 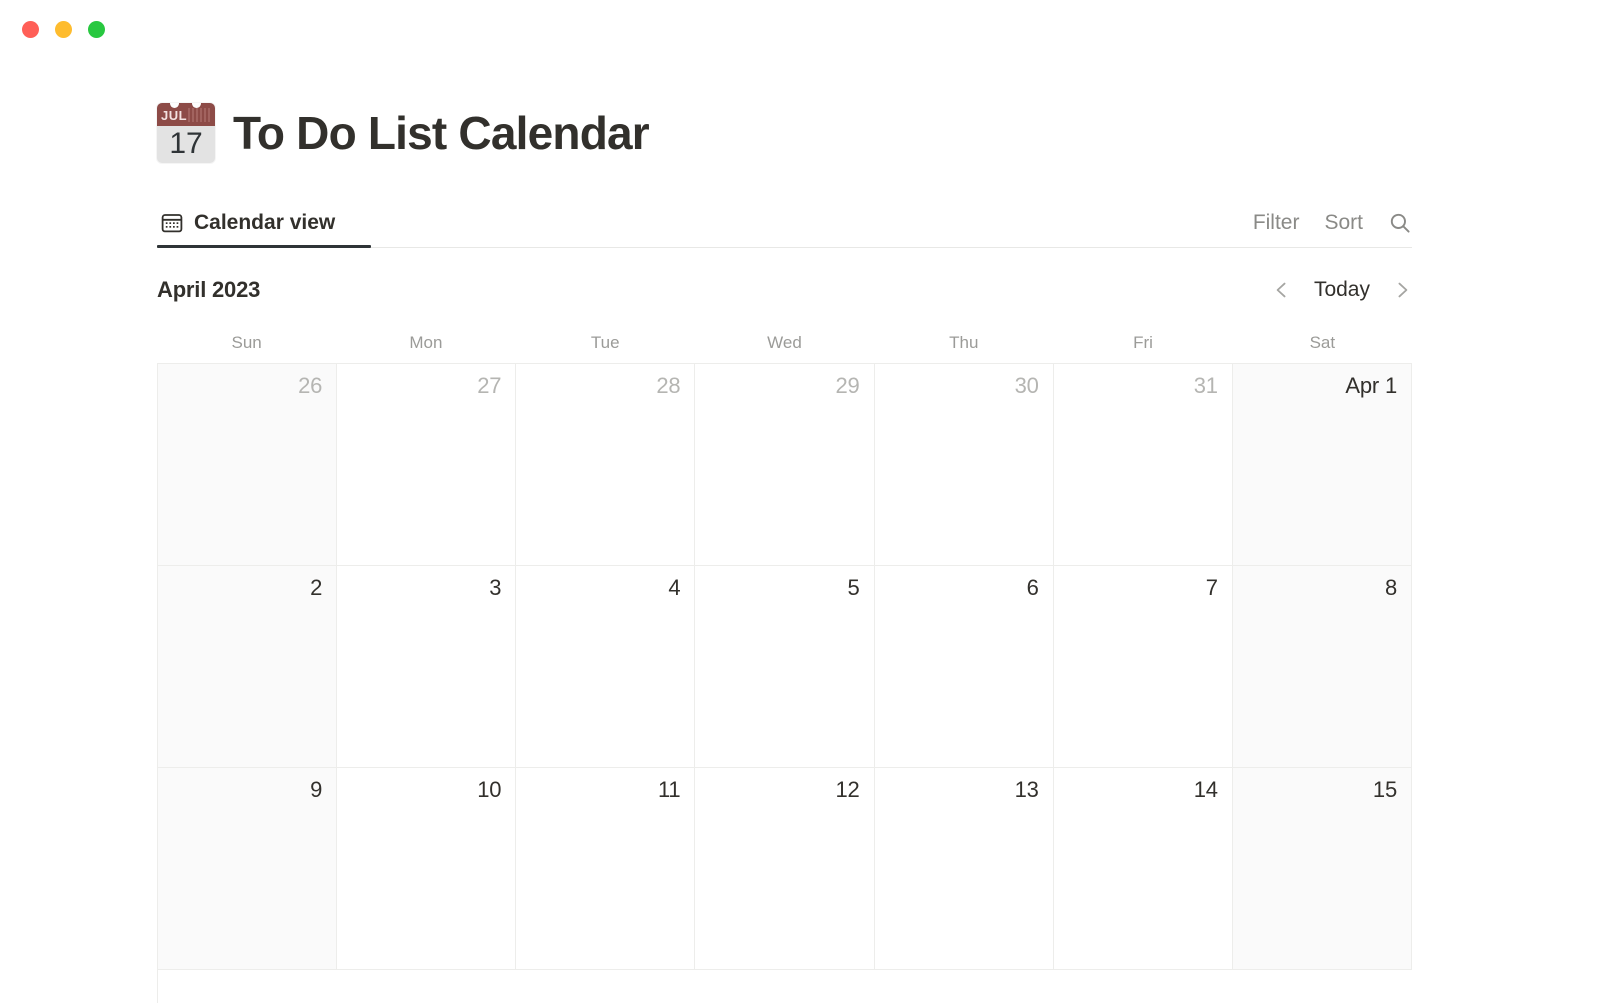 I want to click on calendar-day-cell: 2, so click(x=248, y=667).